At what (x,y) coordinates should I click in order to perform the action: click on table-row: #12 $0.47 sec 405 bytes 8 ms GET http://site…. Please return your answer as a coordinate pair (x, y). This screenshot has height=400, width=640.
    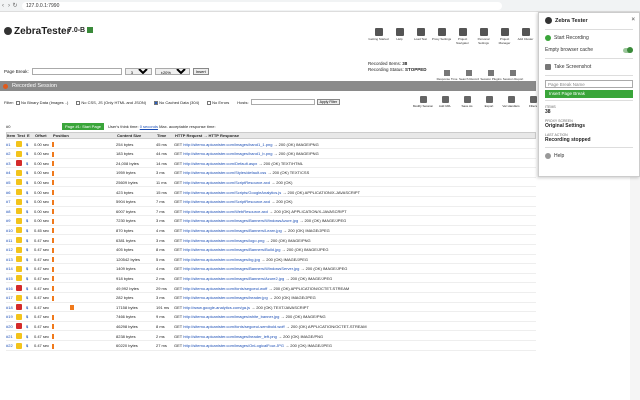
    Looking at the image, I should click on (271, 250).